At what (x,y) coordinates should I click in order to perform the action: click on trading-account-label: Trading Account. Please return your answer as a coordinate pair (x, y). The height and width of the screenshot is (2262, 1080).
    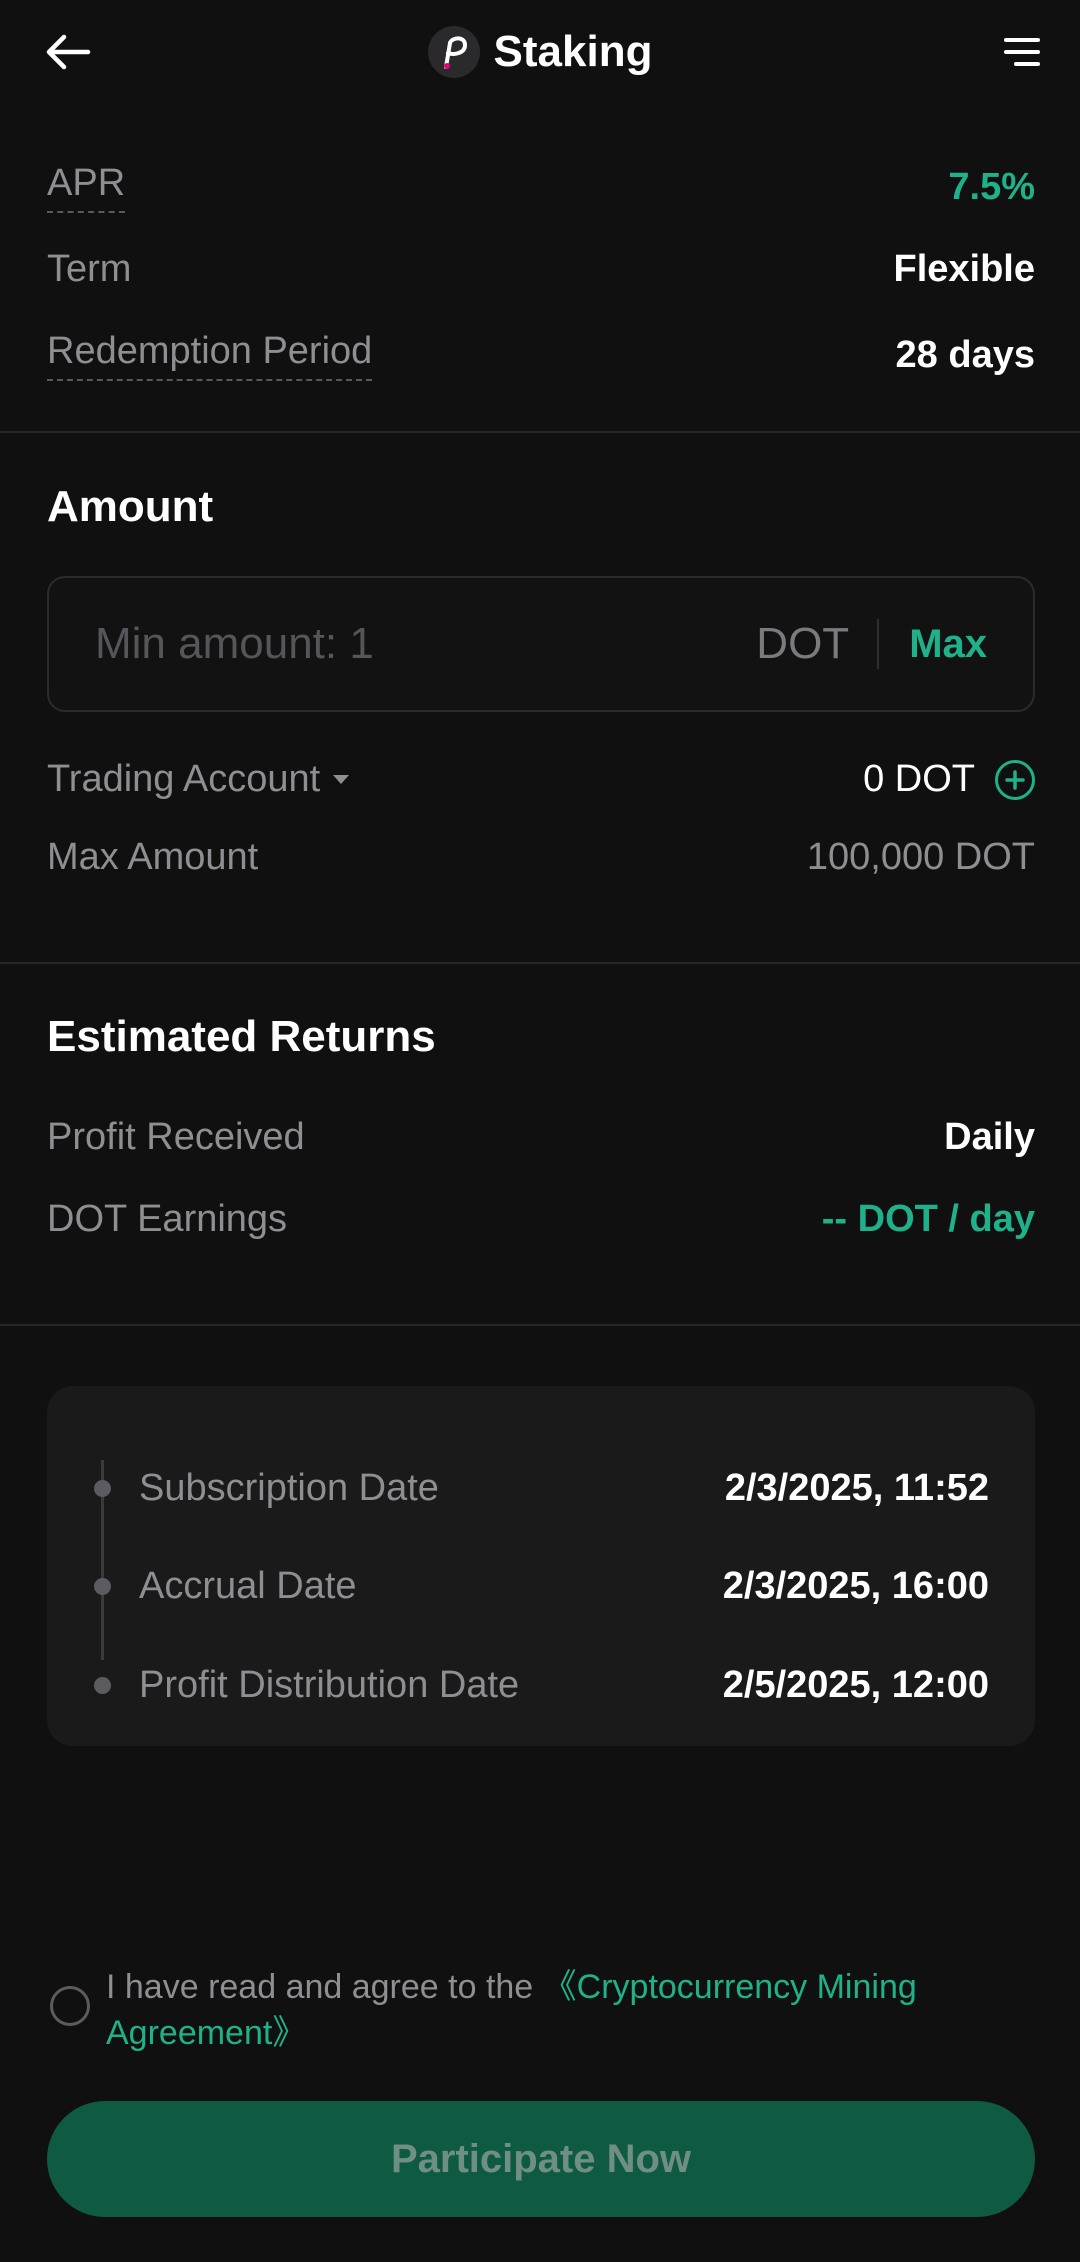
    Looking at the image, I should click on (184, 779).